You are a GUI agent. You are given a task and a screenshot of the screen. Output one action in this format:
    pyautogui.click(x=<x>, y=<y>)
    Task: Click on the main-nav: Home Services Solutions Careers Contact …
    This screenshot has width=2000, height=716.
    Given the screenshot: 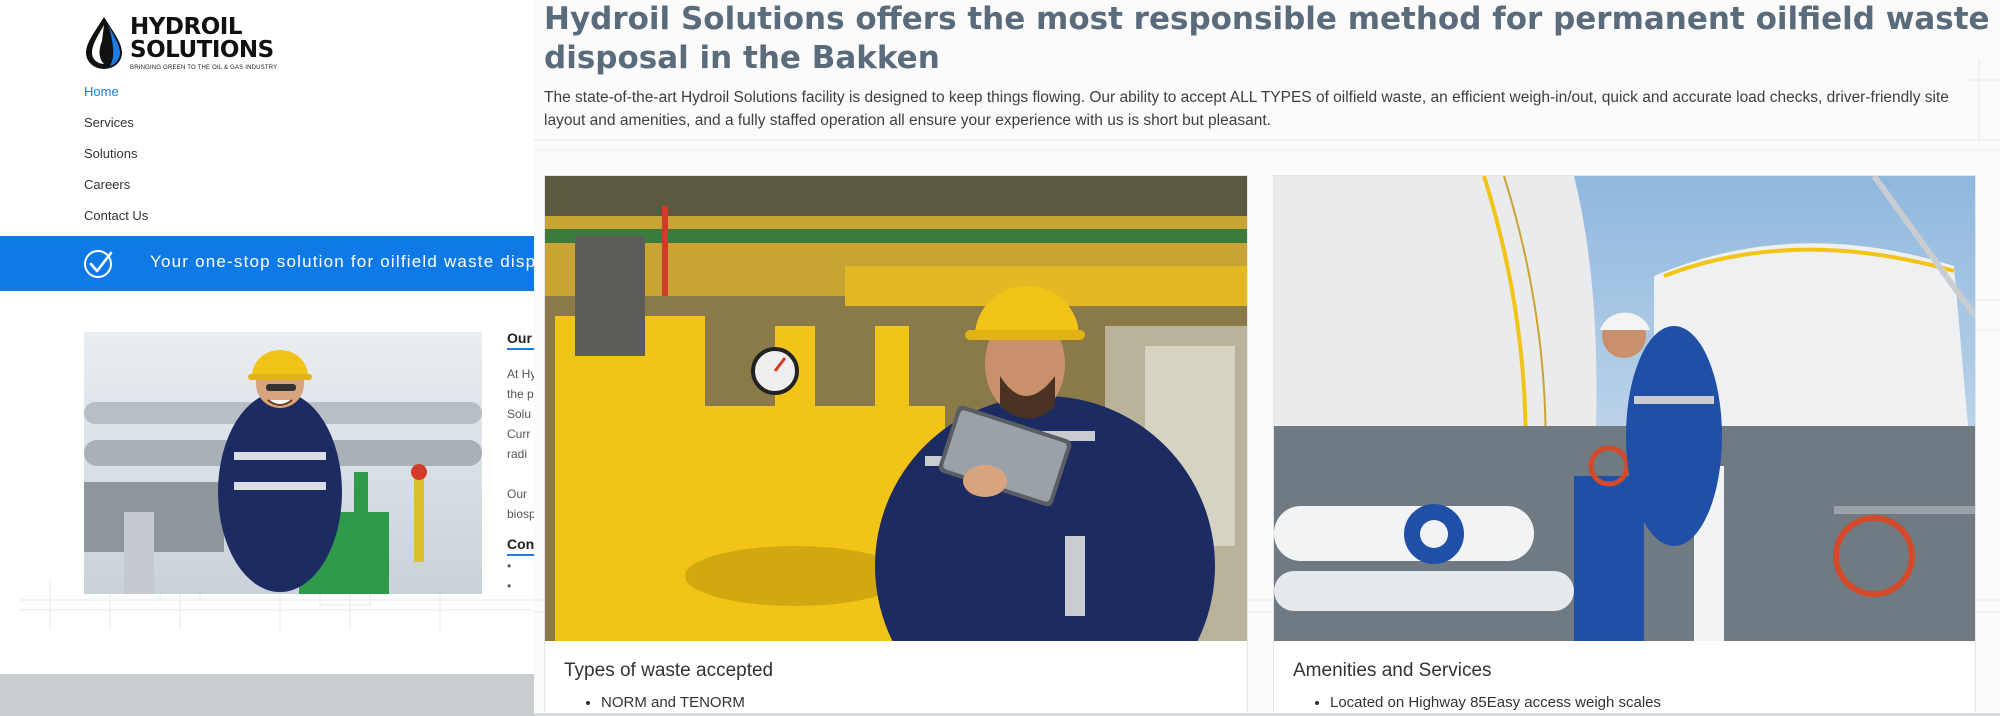 What is the action you would take?
    pyautogui.click(x=116, y=159)
    